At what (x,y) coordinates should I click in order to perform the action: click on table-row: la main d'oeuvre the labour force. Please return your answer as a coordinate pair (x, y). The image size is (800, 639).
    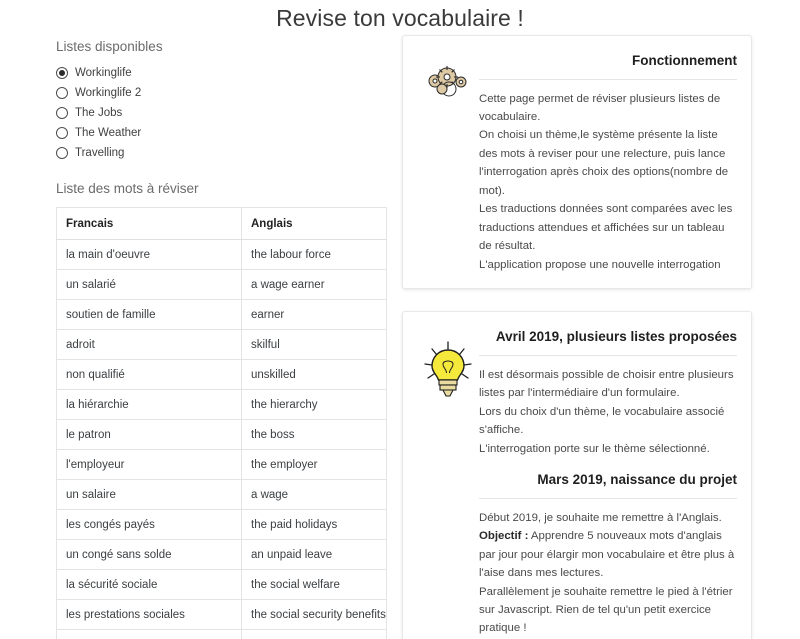
    Looking at the image, I should click on (221, 254).